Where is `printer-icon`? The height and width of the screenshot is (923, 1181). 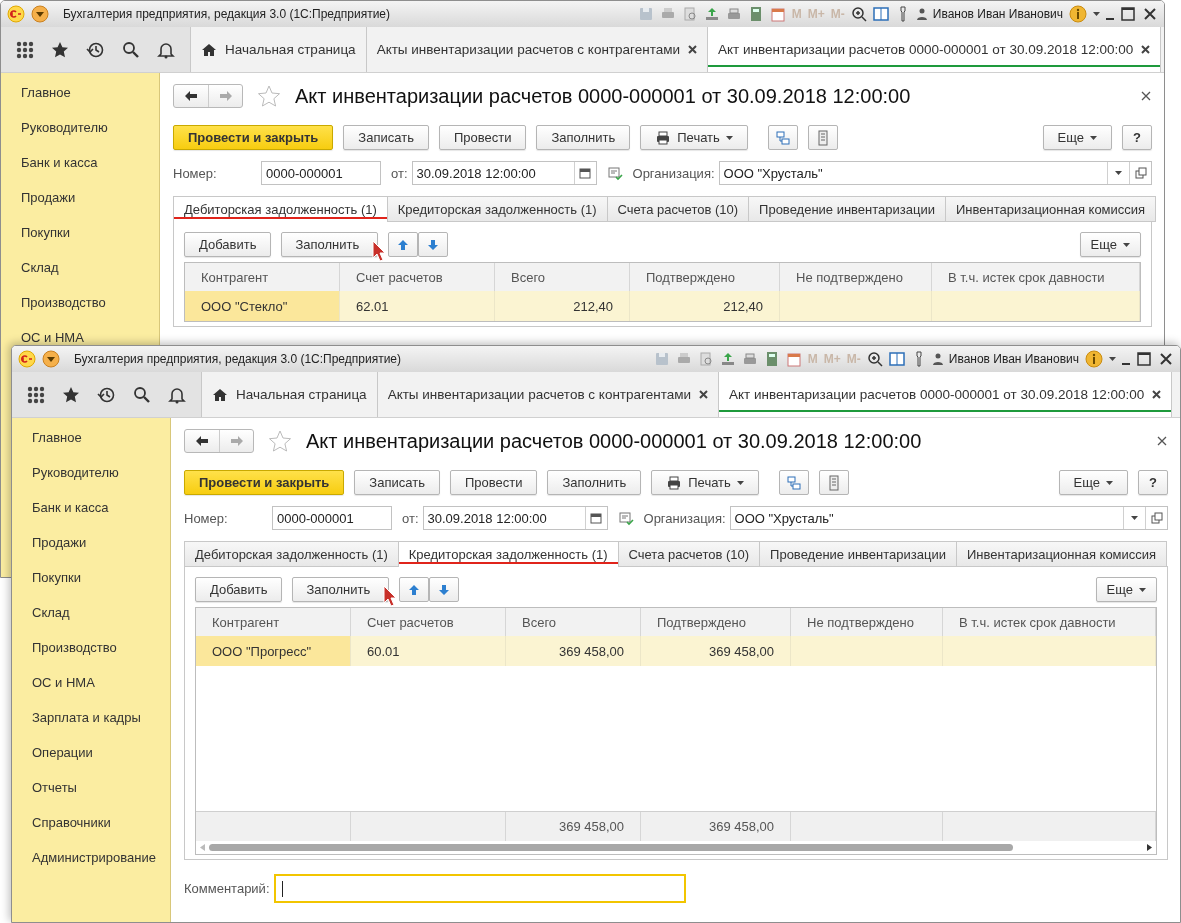
printer-icon is located at coordinates (674, 482).